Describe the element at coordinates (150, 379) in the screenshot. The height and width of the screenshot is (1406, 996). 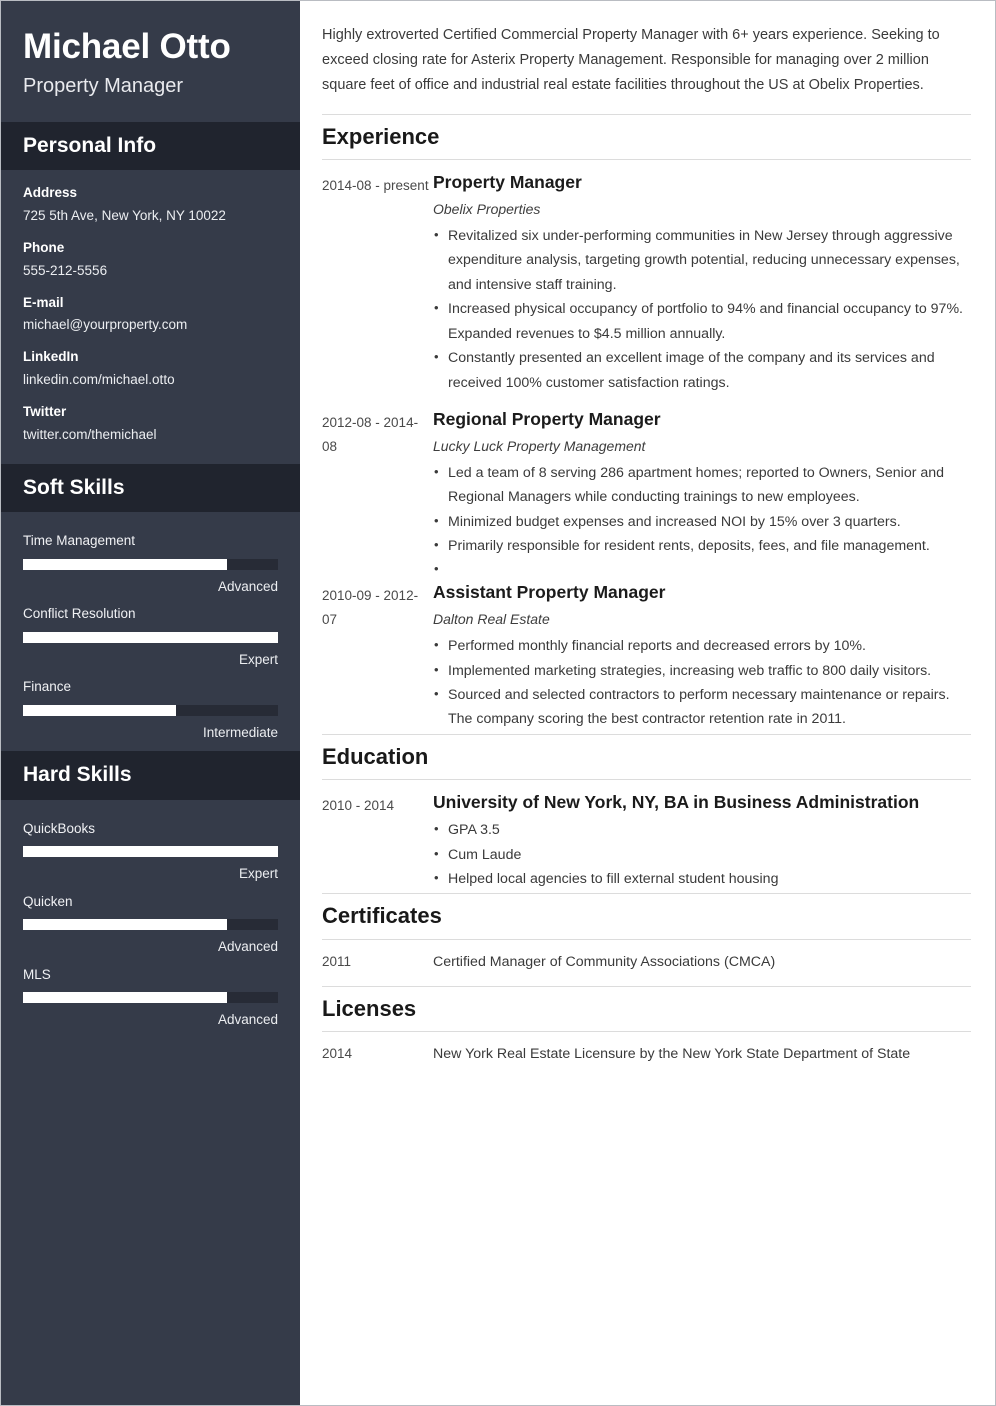
I see `contact-value: linkedin.com/michael.otto` at that location.